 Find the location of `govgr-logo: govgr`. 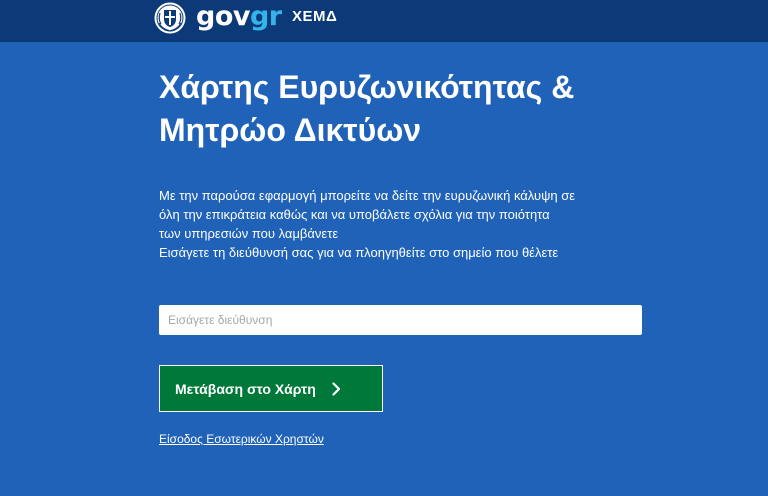

govgr-logo: govgr is located at coordinates (239, 17).